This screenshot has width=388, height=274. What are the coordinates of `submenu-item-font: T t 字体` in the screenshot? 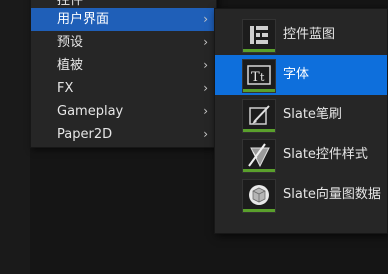 It's located at (301, 75).